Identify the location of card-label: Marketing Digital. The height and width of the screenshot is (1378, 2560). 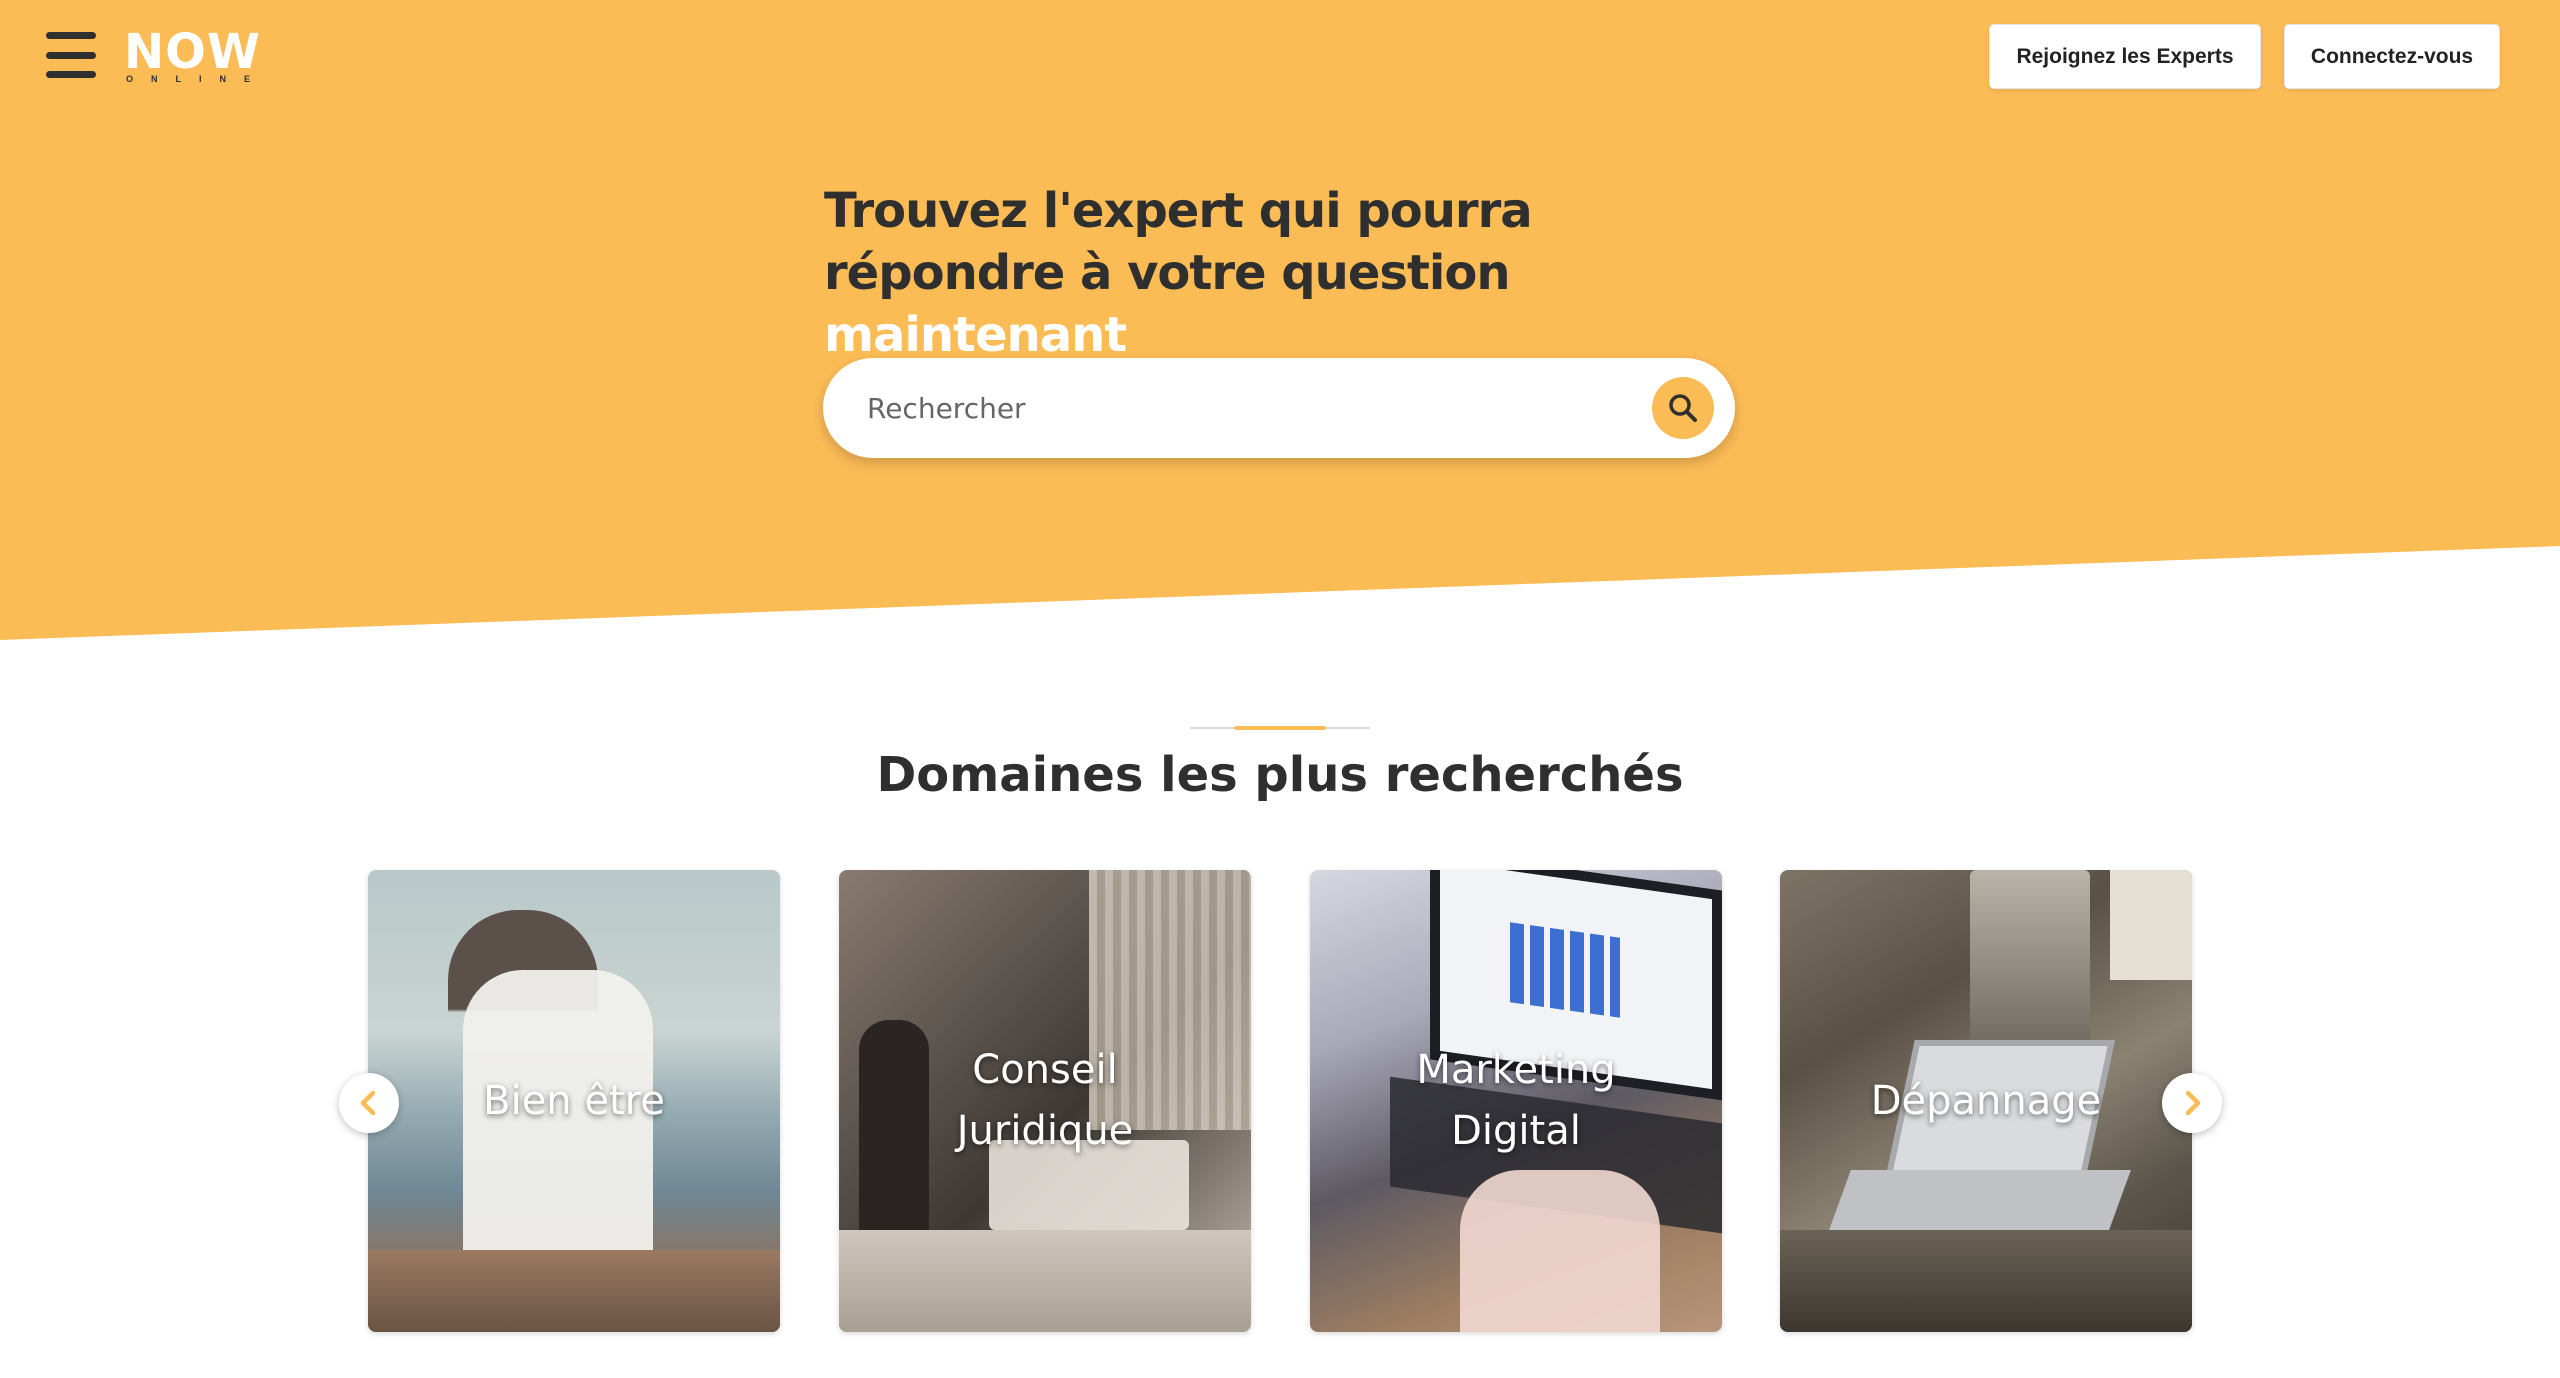
(1516, 1100).